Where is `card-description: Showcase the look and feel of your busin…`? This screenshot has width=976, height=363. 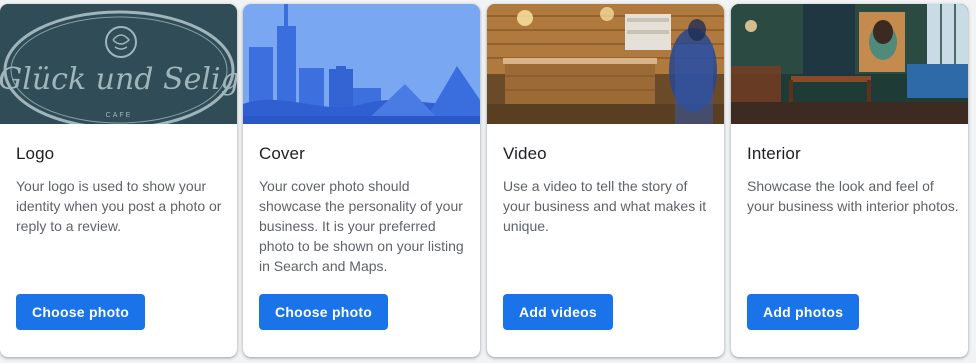 card-description: Showcase the look and feel of your busin… is located at coordinates (853, 196).